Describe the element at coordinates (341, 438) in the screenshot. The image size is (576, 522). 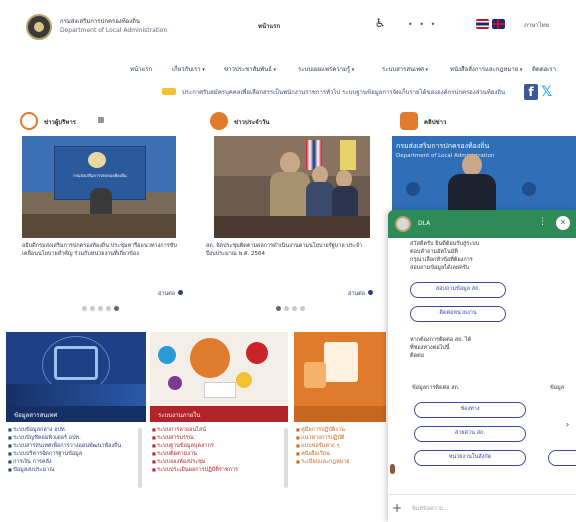
I see `list-item: แนวทางการปฏิบัติ` at that location.